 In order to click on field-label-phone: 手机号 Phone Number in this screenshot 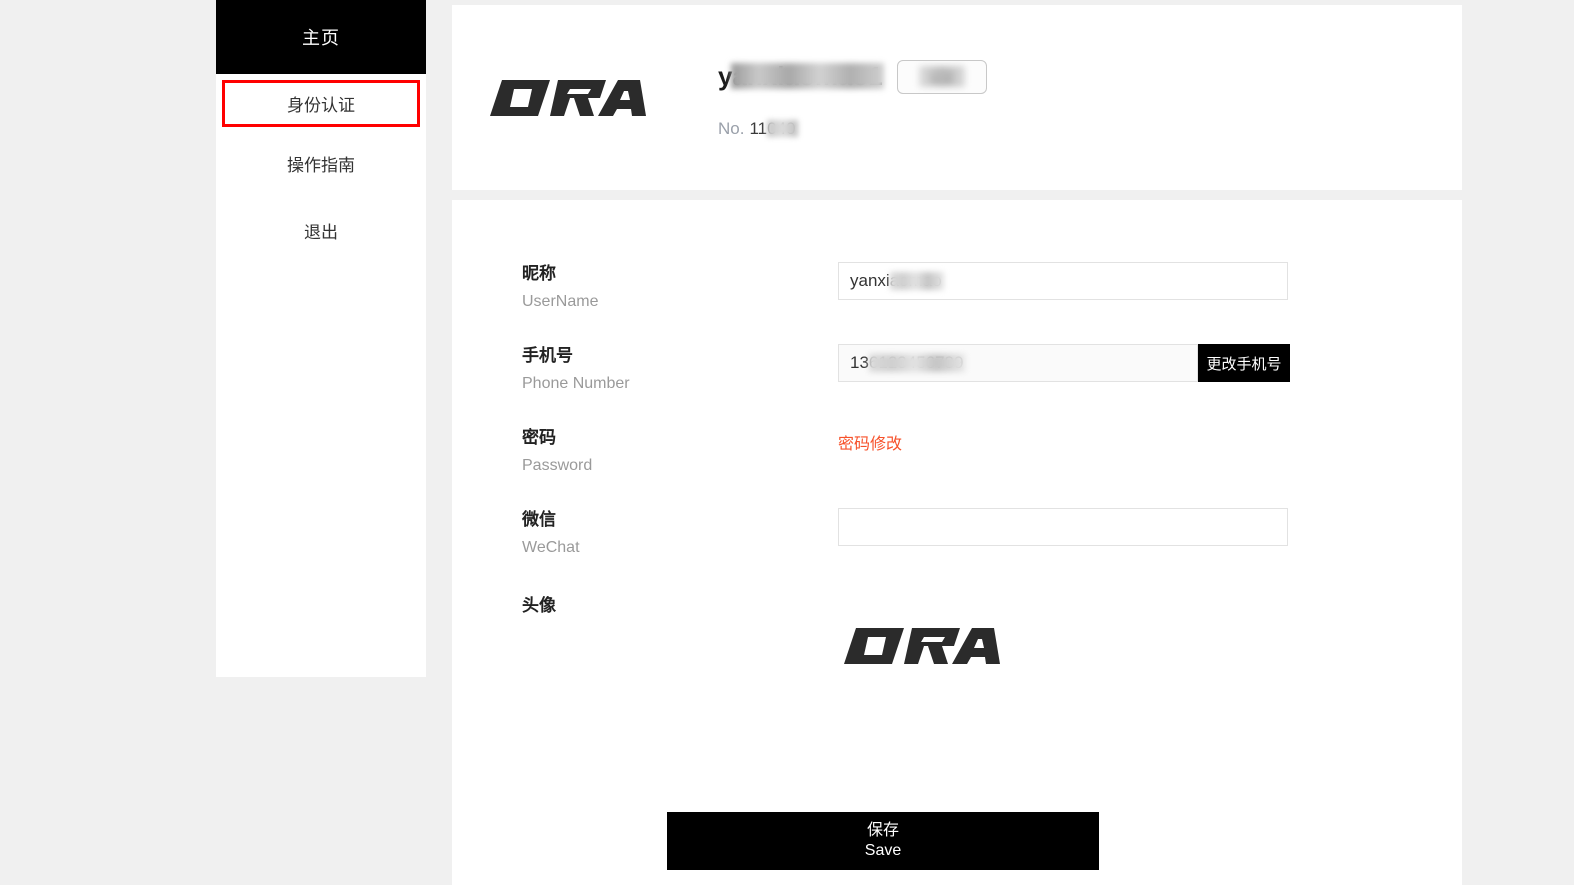, I will do `click(672, 369)`.